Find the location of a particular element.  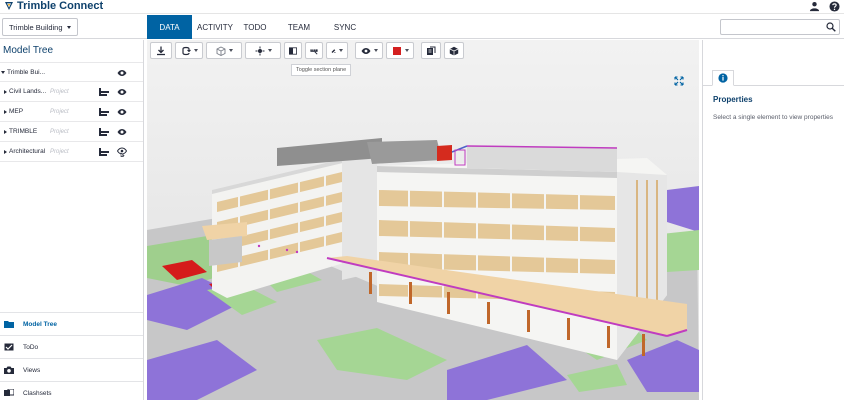

color-icon is located at coordinates (396, 50).